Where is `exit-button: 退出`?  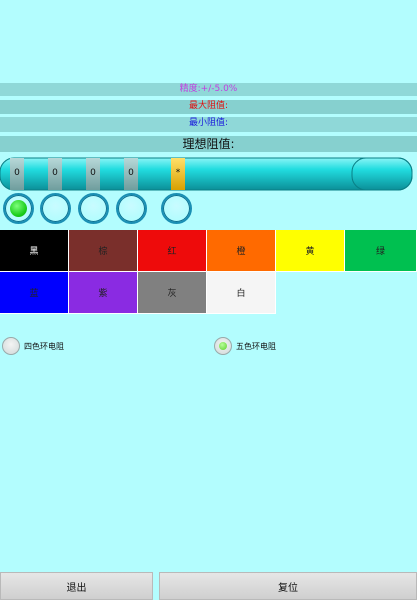 exit-button: 退出 is located at coordinates (76, 586).